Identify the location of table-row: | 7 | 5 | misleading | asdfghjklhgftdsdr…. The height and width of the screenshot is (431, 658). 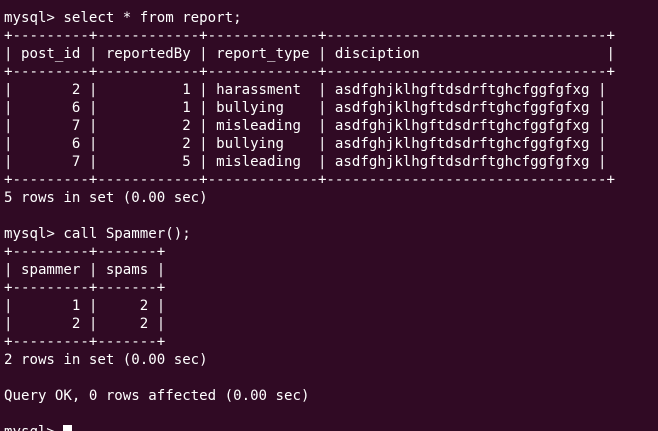
(305, 162).